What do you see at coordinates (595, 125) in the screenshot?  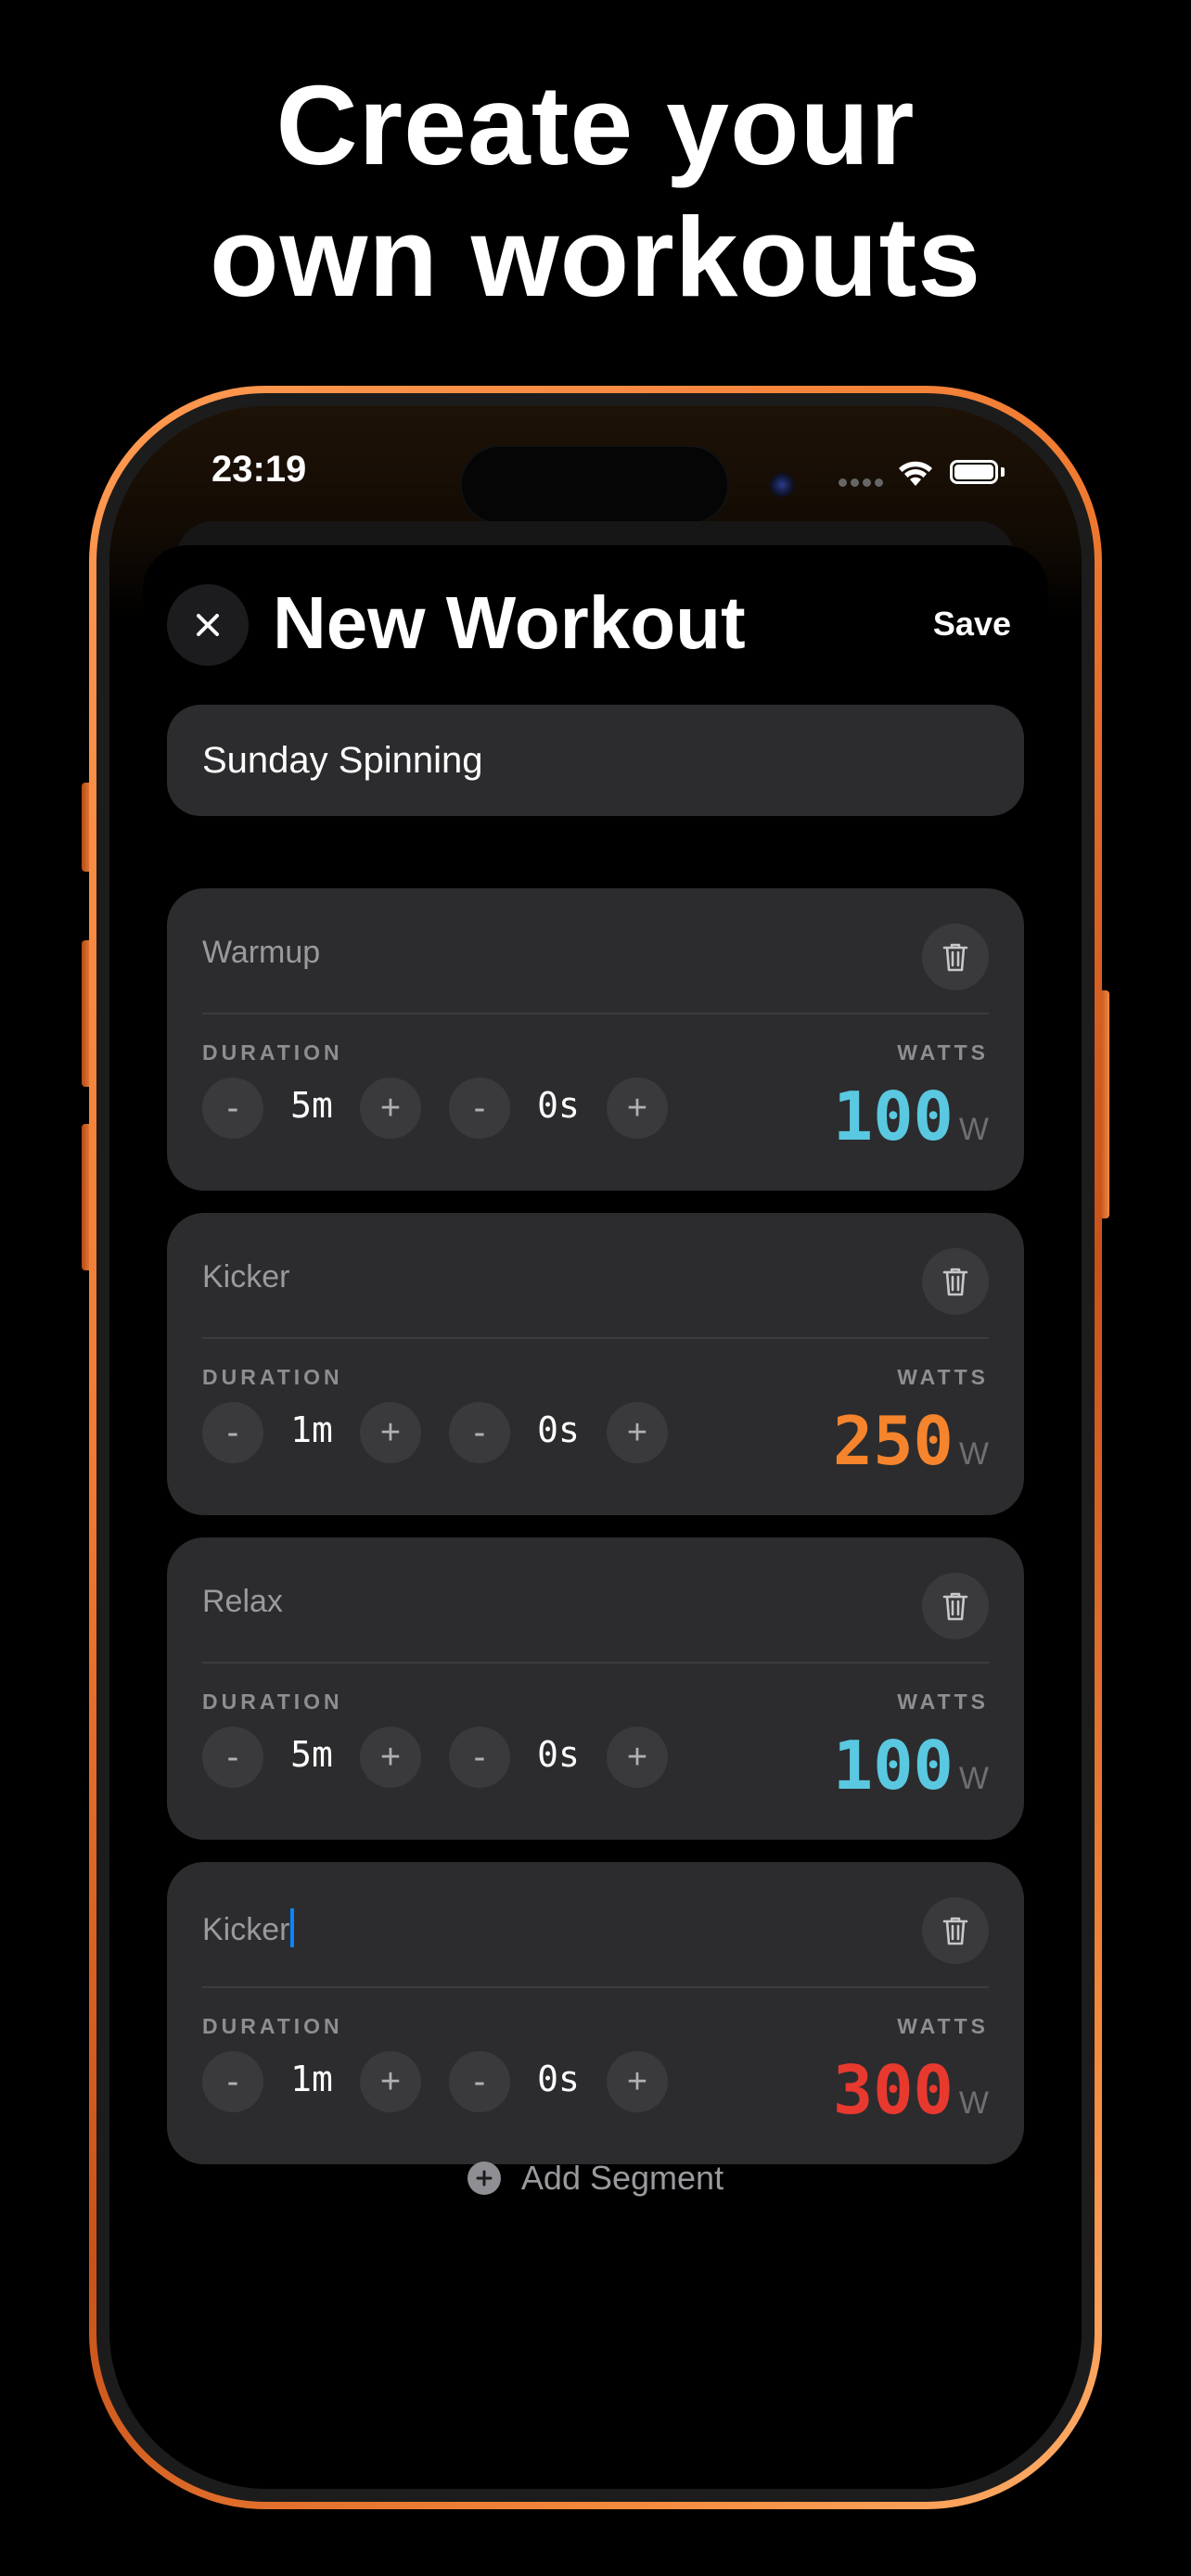 I see `headline-line-1: Create your` at bounding box center [595, 125].